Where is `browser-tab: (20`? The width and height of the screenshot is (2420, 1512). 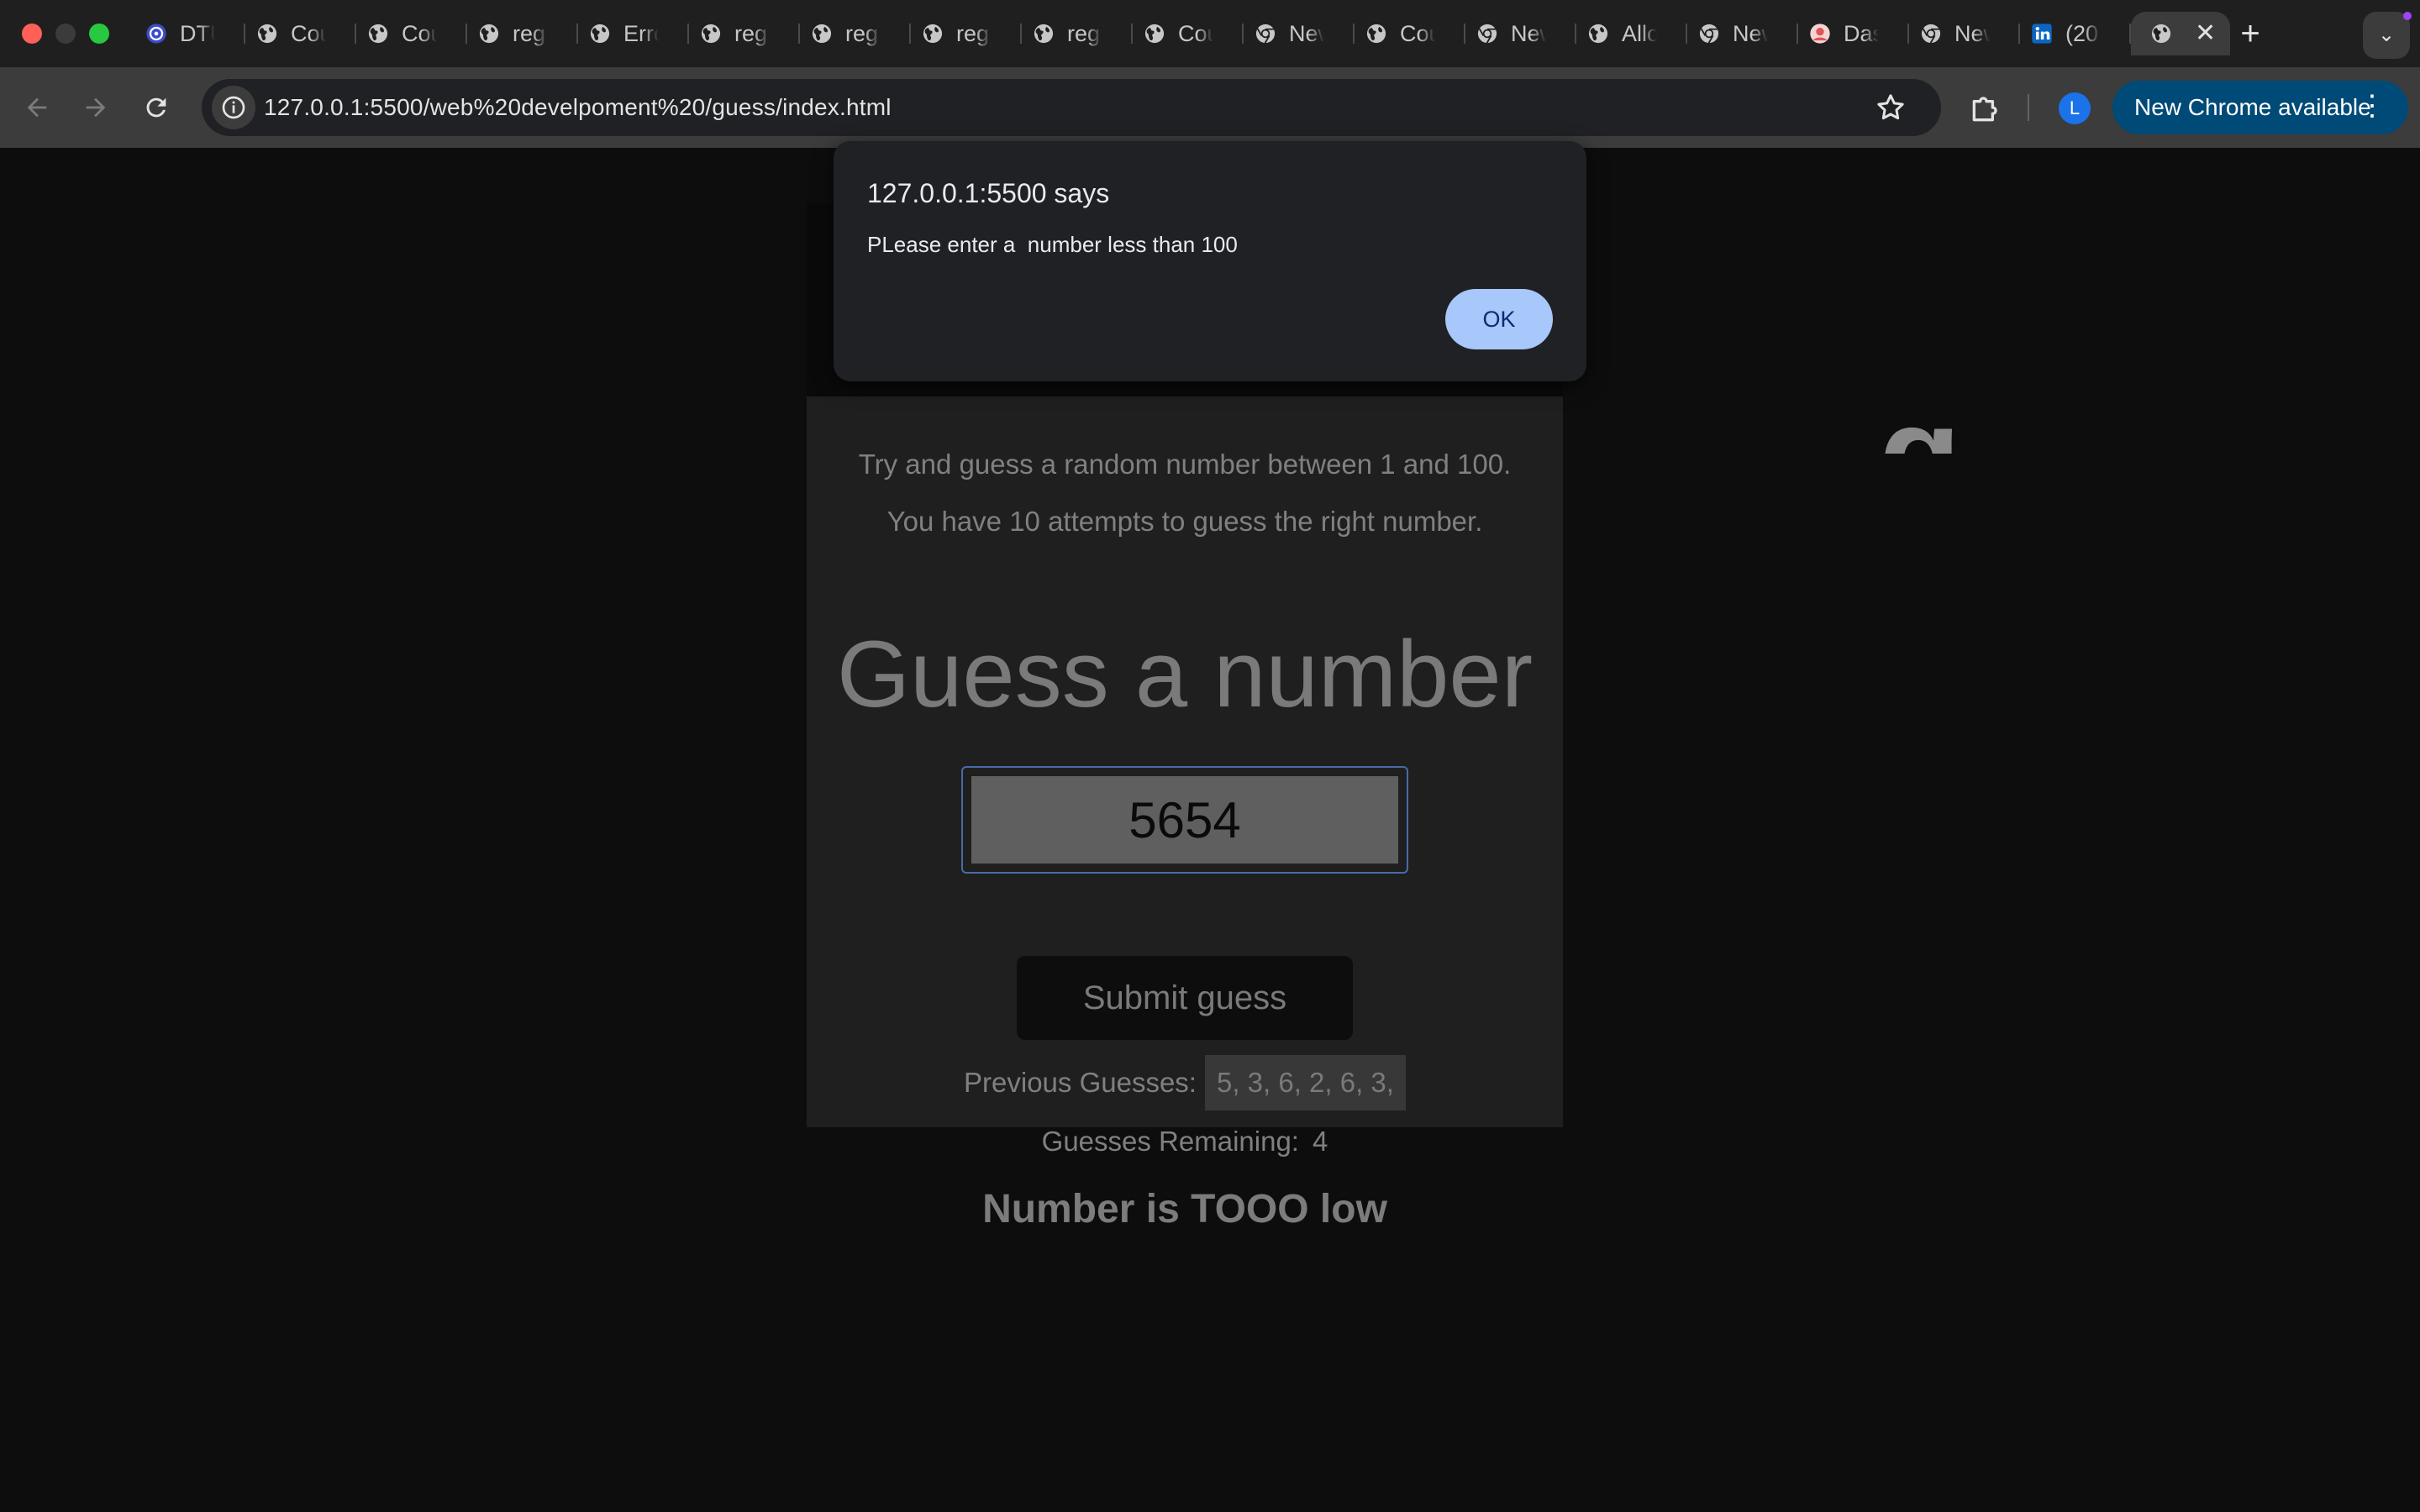
browser-tab: (20 is located at coordinates (2075, 33).